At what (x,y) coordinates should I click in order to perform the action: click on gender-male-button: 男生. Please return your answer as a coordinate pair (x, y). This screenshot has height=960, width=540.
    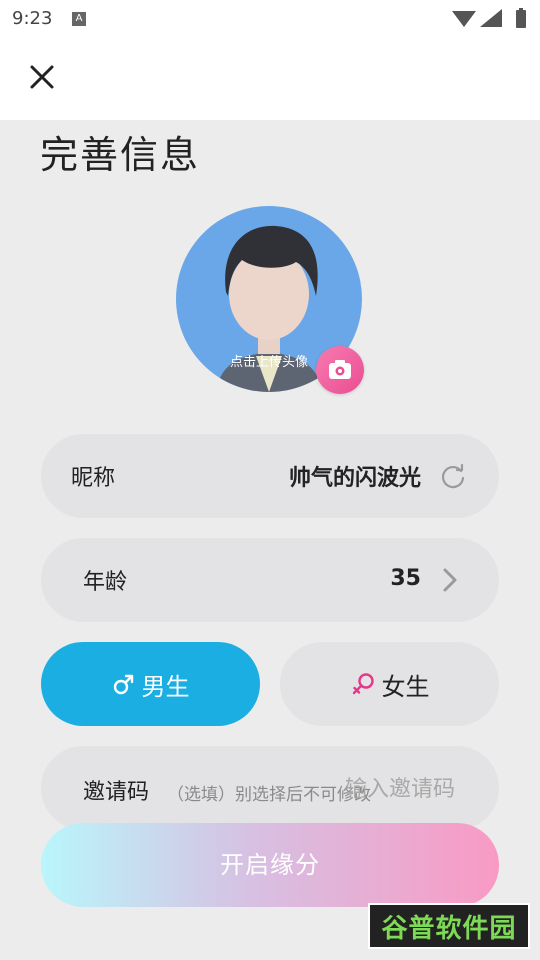
    Looking at the image, I should click on (150, 684).